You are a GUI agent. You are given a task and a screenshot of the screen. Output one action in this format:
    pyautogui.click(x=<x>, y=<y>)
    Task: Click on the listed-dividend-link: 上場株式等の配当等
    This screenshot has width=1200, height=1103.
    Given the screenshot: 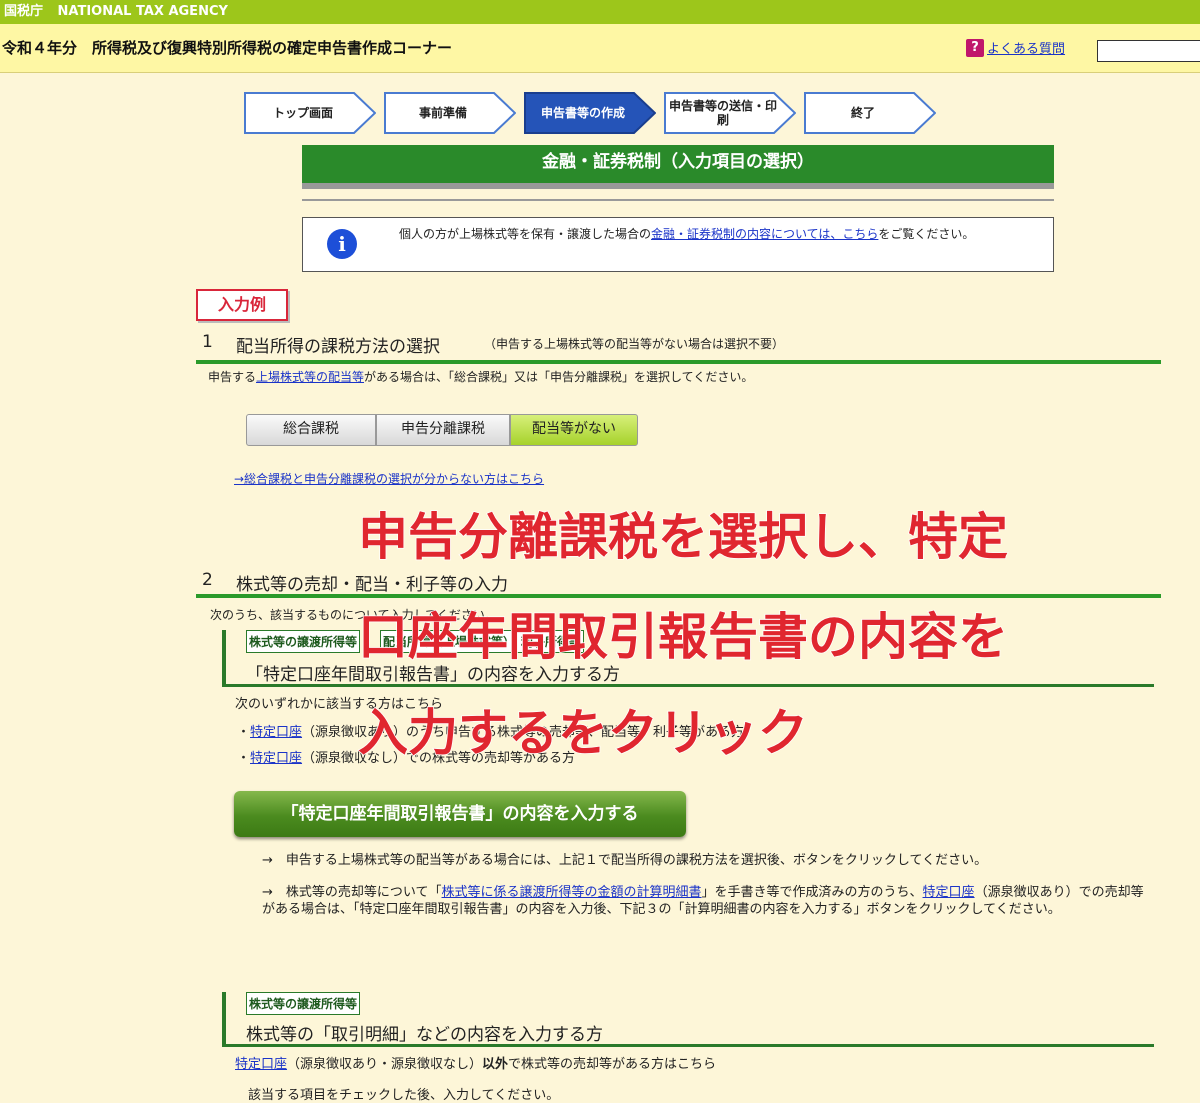 What is the action you would take?
    pyautogui.click(x=310, y=377)
    